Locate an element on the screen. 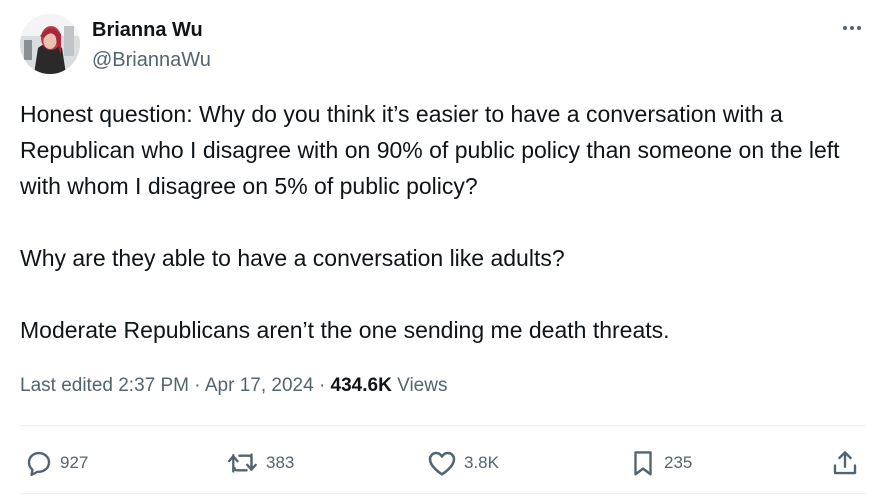 The height and width of the screenshot is (498, 876). edited-timestamp: Last edited 2:37 PM is located at coordinates (104, 385).